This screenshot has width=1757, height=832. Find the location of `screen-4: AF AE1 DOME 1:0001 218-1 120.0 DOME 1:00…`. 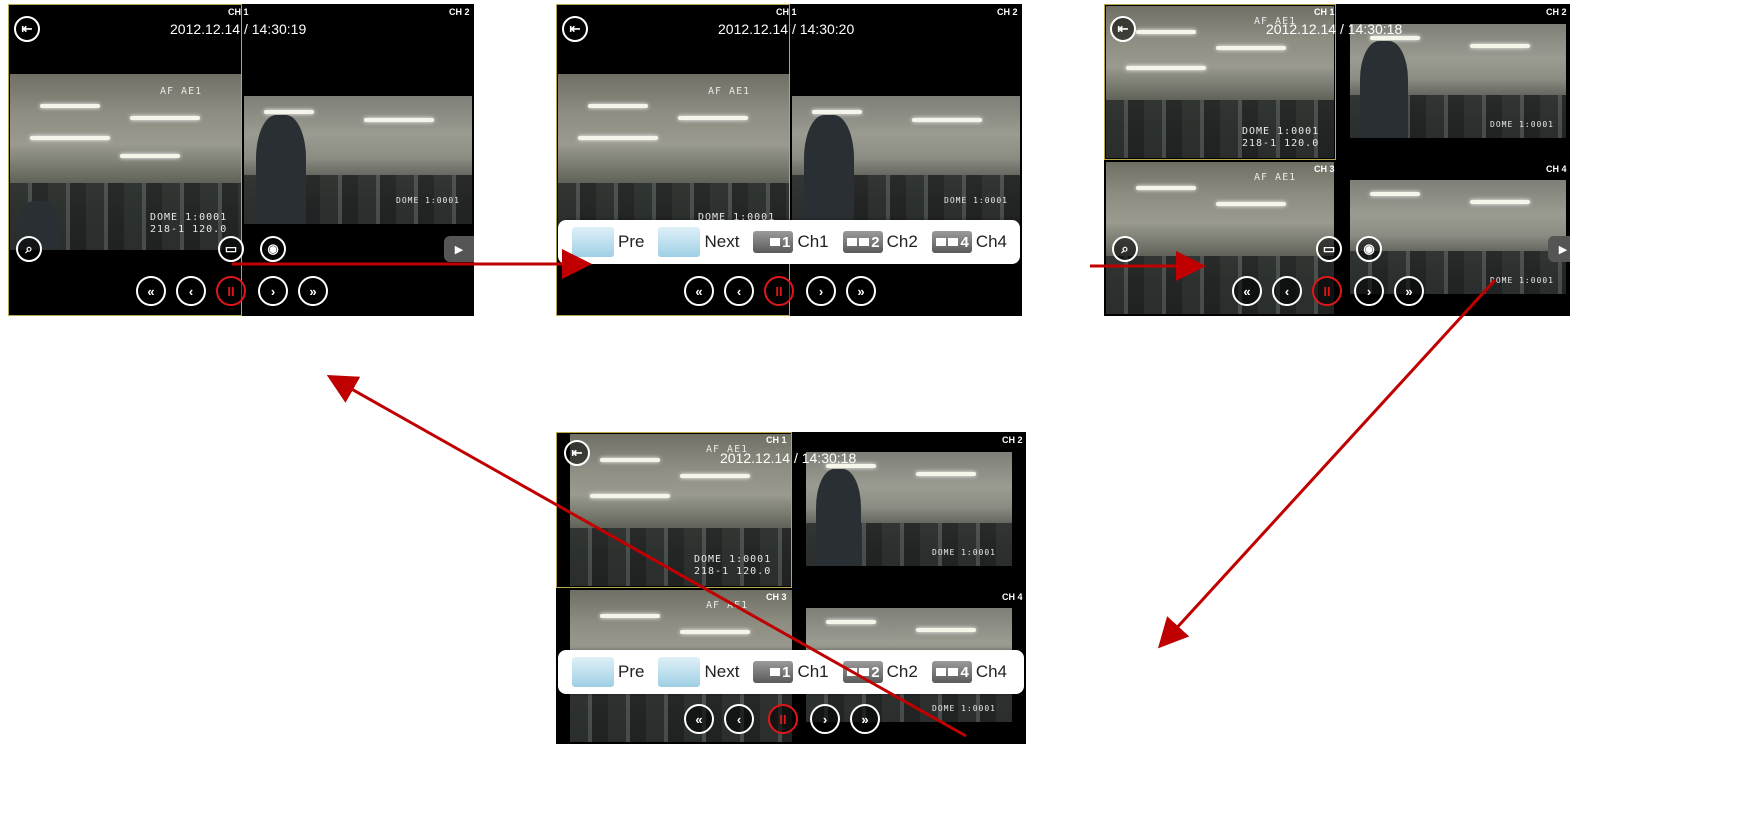

screen-4: AF AE1 DOME 1:0001 218-1 120.0 DOME 1:00… is located at coordinates (791, 588).